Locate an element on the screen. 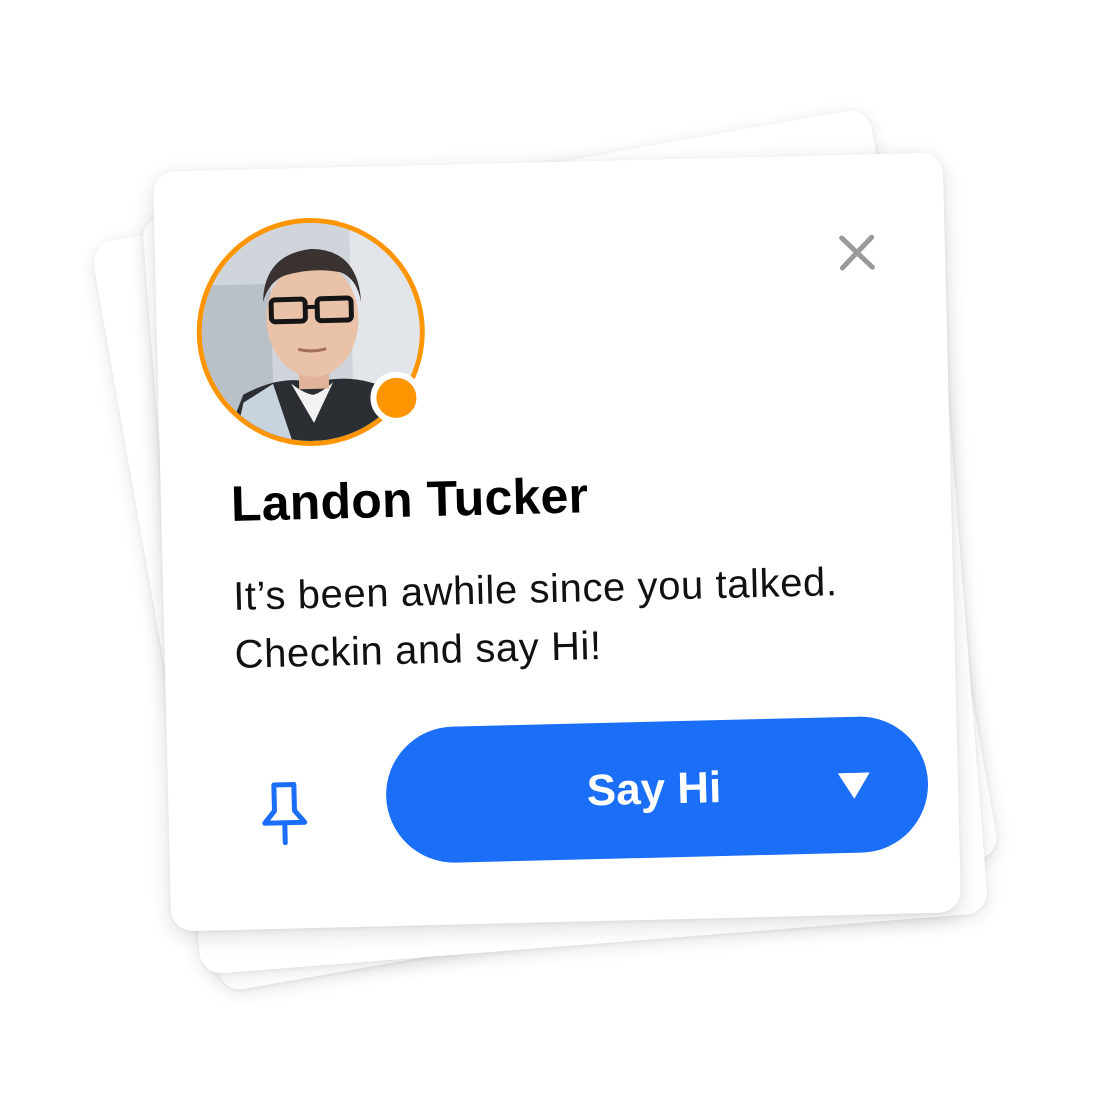 Image resolution: width=1115 pixels, height=1093 pixels. pin-icon is located at coordinates (285, 814).